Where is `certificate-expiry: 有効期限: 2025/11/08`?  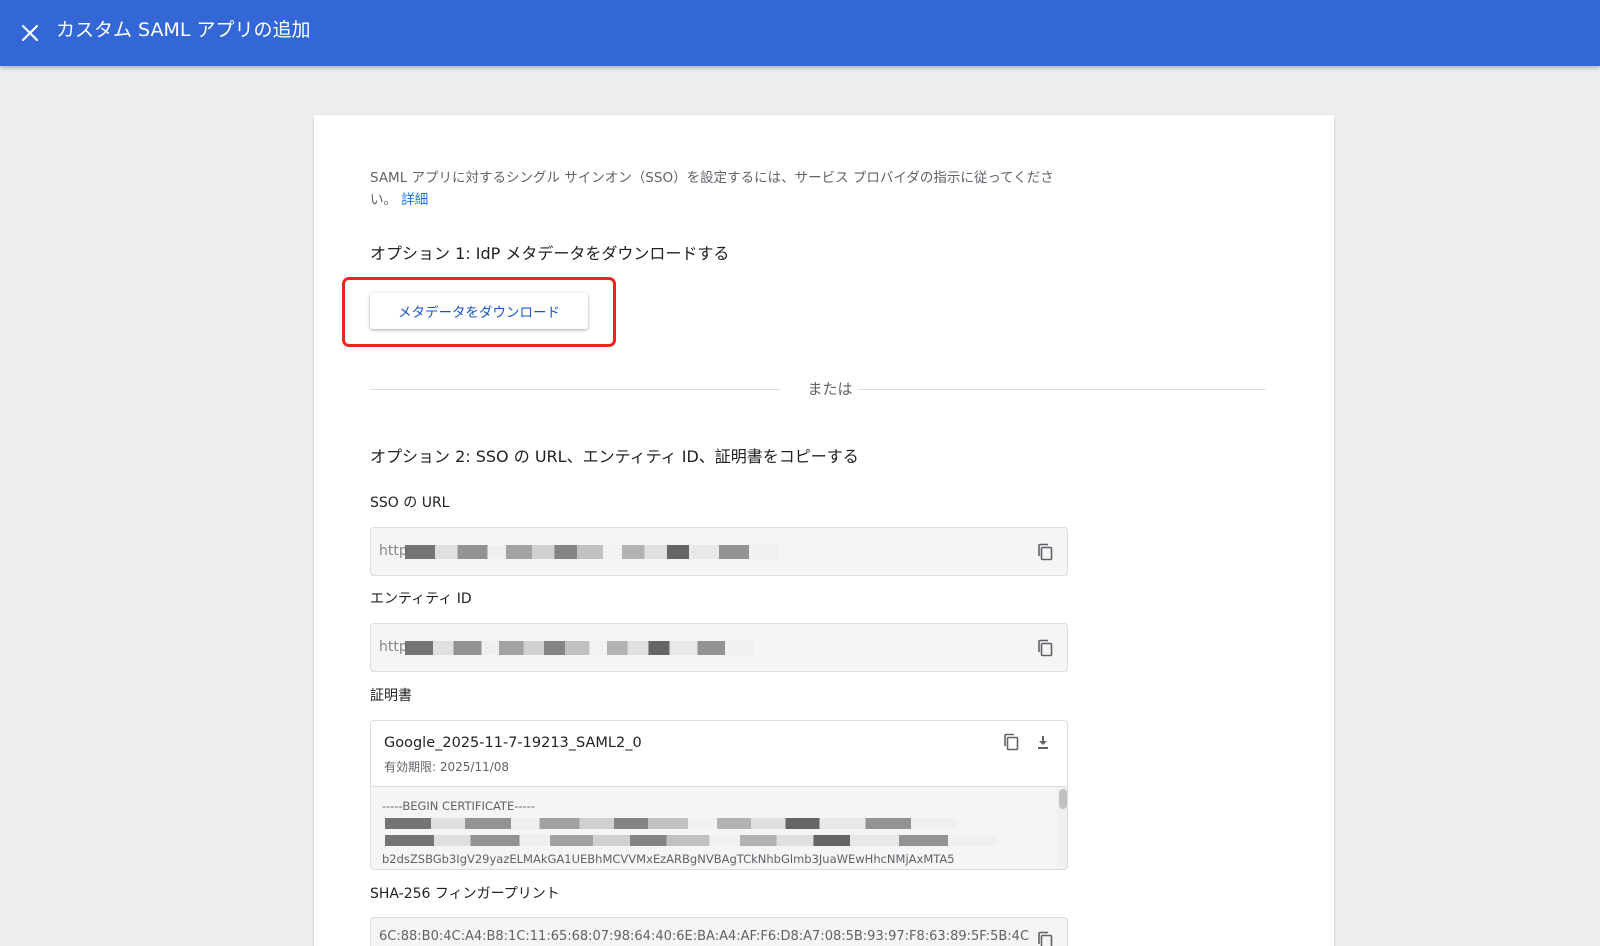
certificate-expiry: 有効期限: 2025/11/08 is located at coordinates (447, 767).